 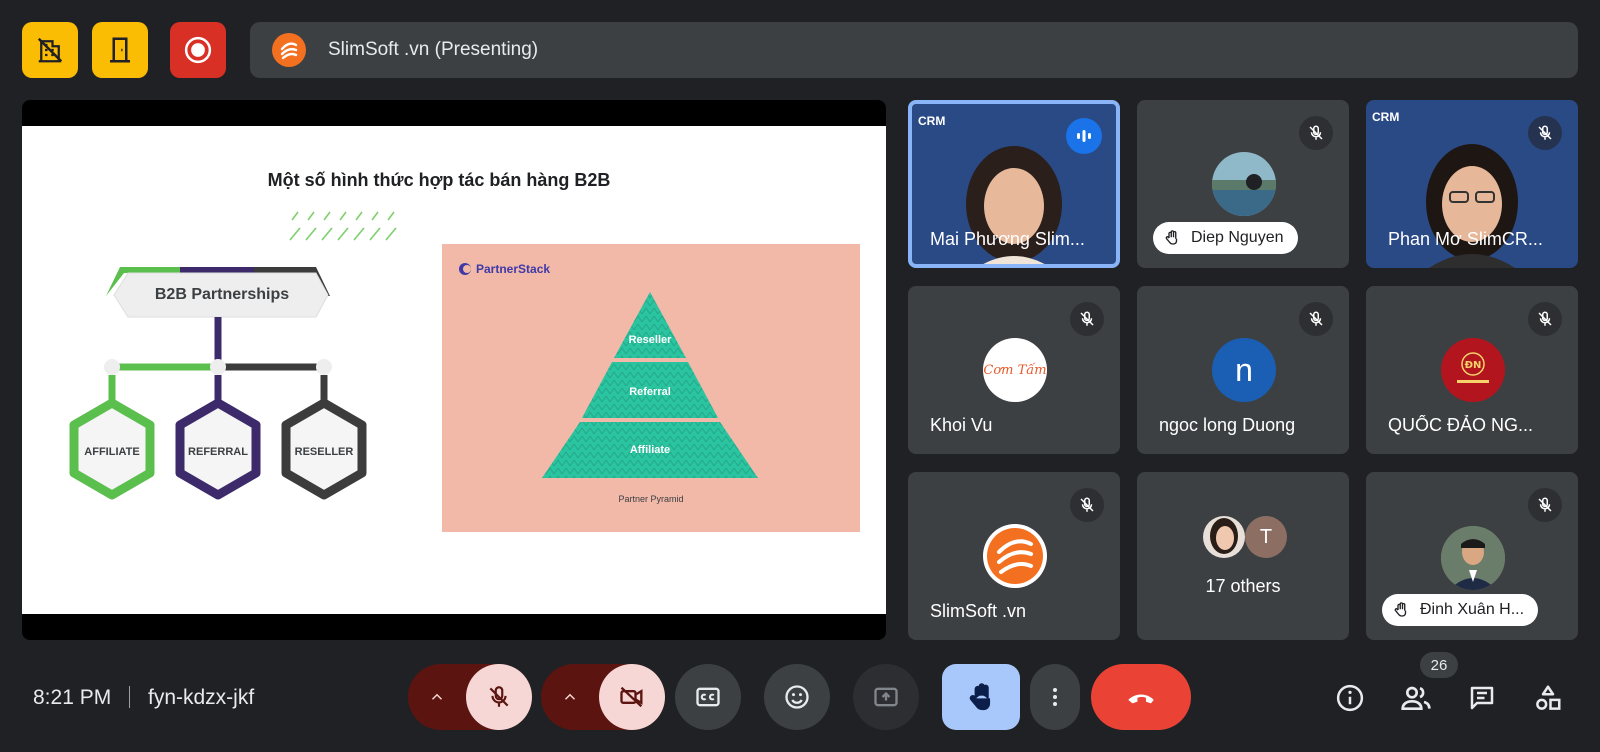 What do you see at coordinates (961, 425) in the screenshot?
I see `participant-name: Khoi Vu` at bounding box center [961, 425].